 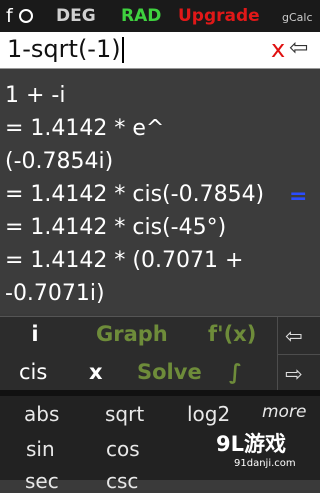 I want to click on expression-input-row: 1-sqrt(-1) x ⇦, so click(x=160, y=50).